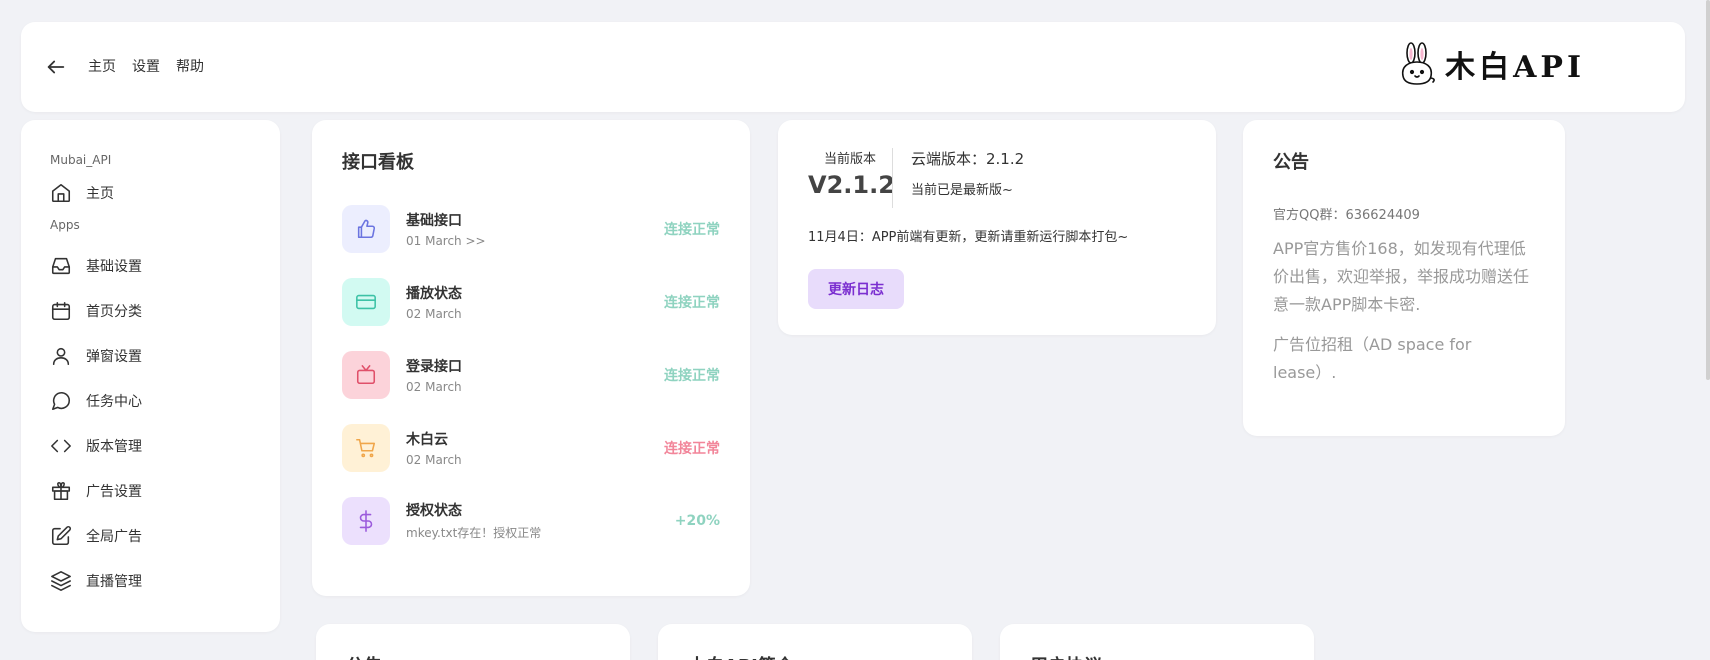  I want to click on top-header: 主页 设置 帮助 木白API, so click(853, 67).